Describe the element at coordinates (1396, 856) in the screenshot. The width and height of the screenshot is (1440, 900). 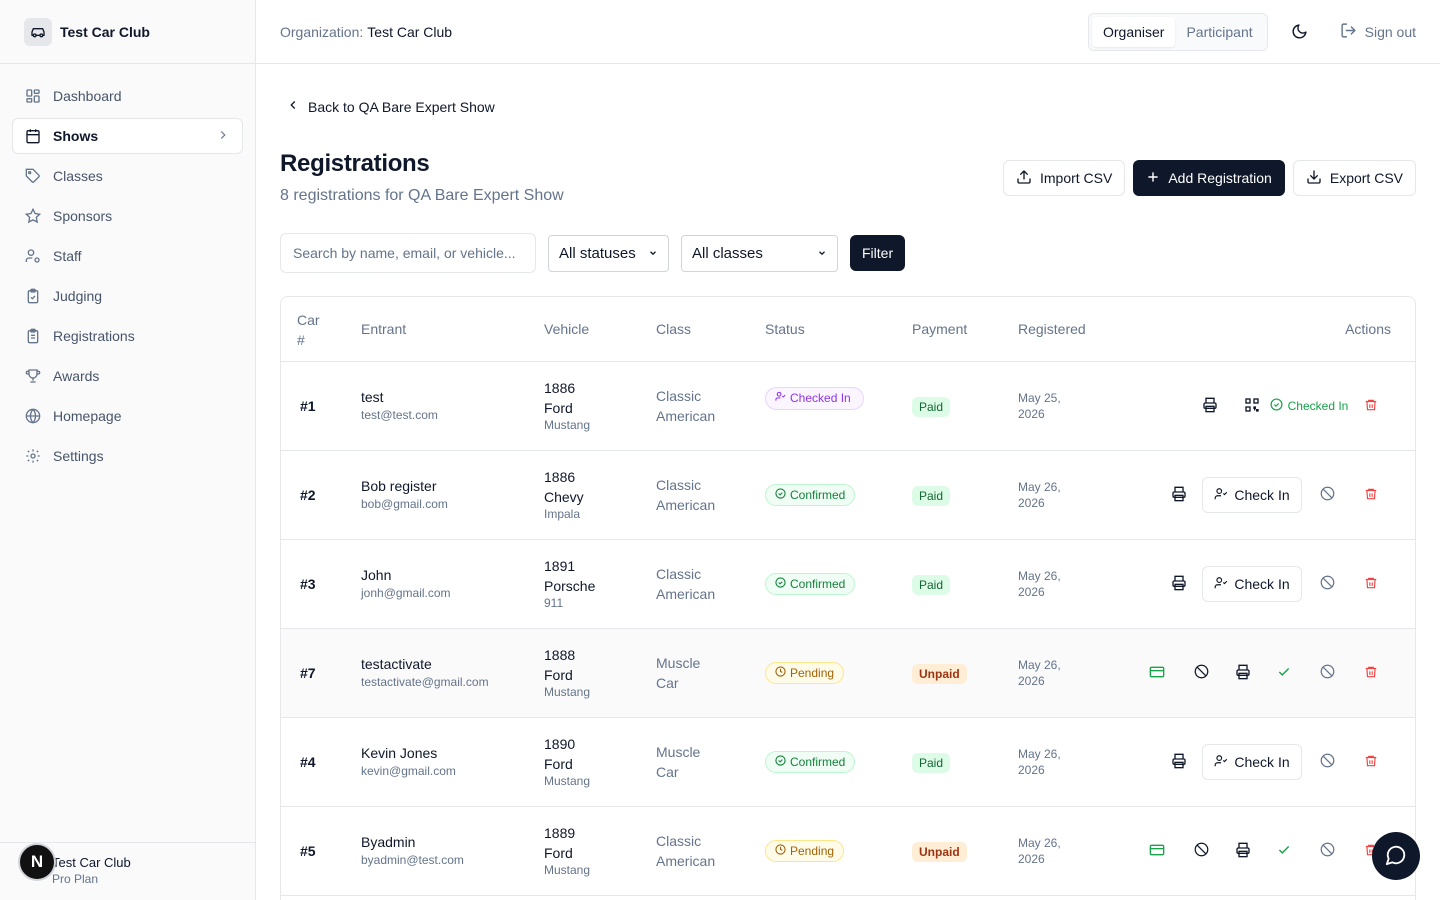
I see `chat-button` at that location.